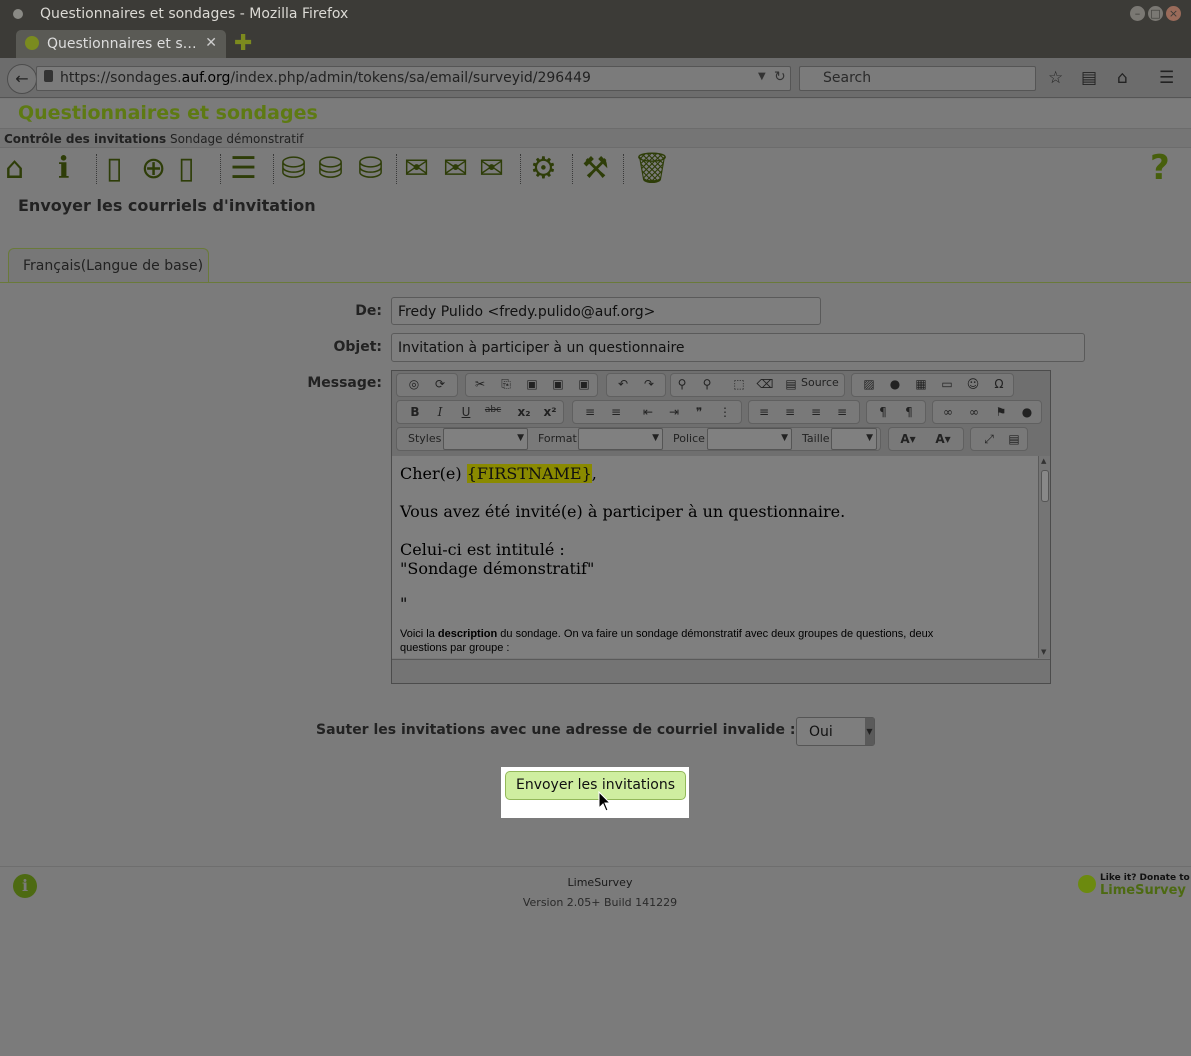 The image size is (1191, 1056). What do you see at coordinates (791, 384) in the screenshot?
I see `source-icon: ▤` at bounding box center [791, 384].